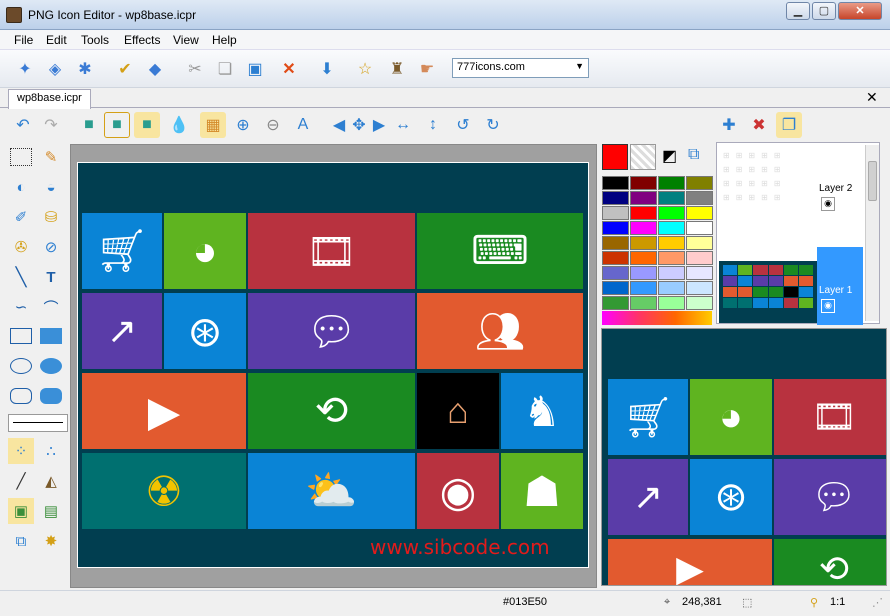 This screenshot has height=616, width=890. Describe the element at coordinates (51, 451) in the screenshot. I see `dots-sparse-icon: ∴` at that location.